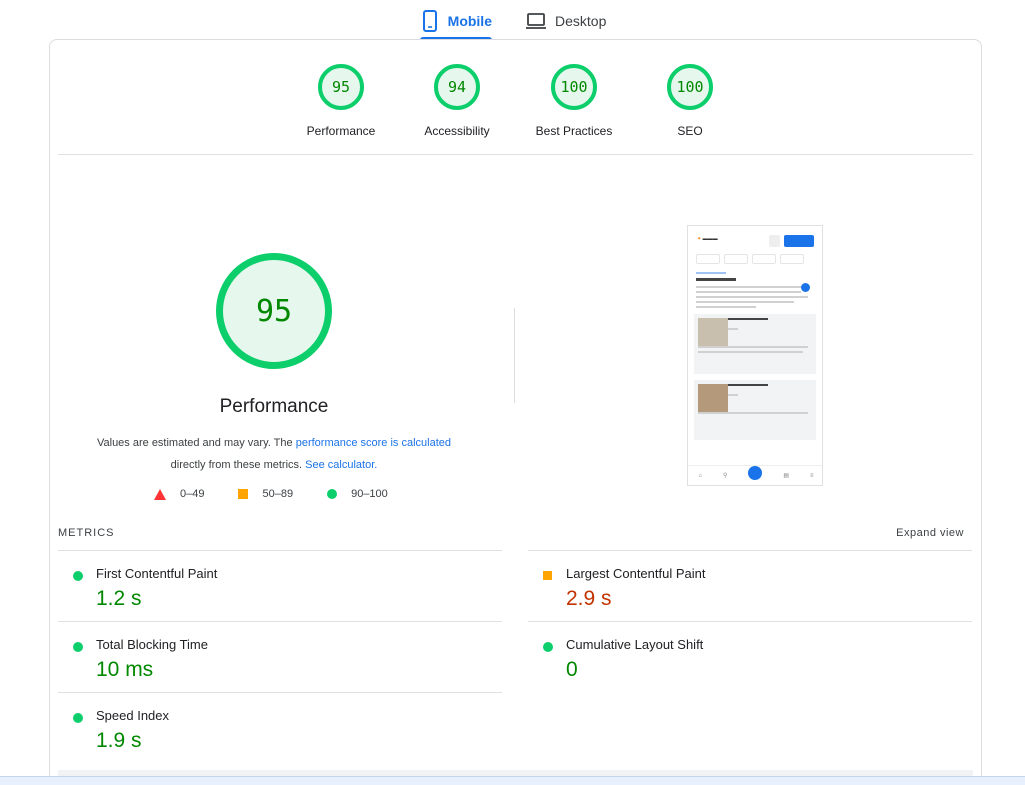 The height and width of the screenshot is (785, 1025). I want to click on legend-pass: 90–100, so click(357, 494).